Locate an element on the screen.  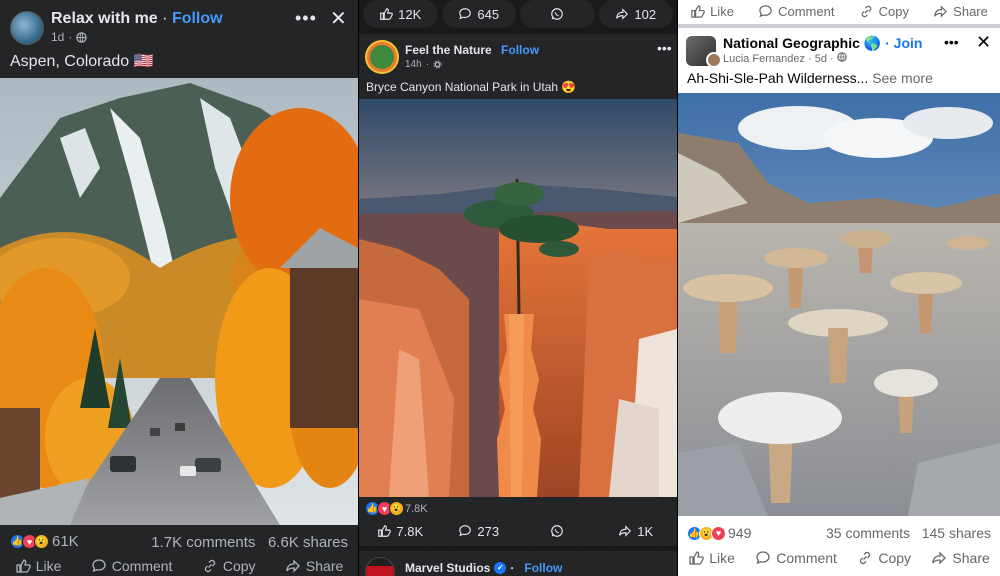
action-bar: Like Comment Copy Share is located at coordinates (179, 566).